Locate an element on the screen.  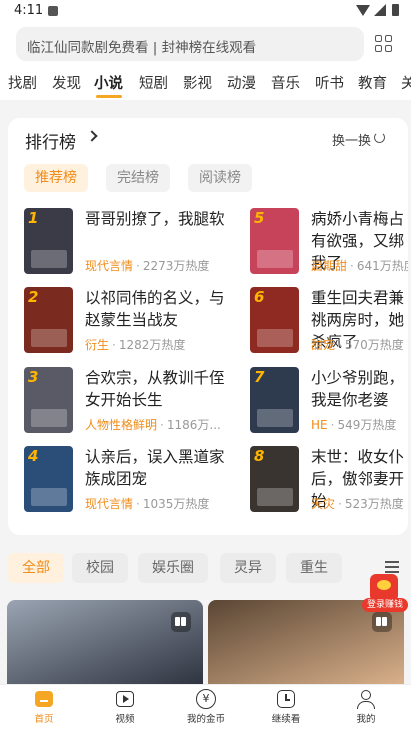
tab-more: 关 is located at coordinates (406, 82).